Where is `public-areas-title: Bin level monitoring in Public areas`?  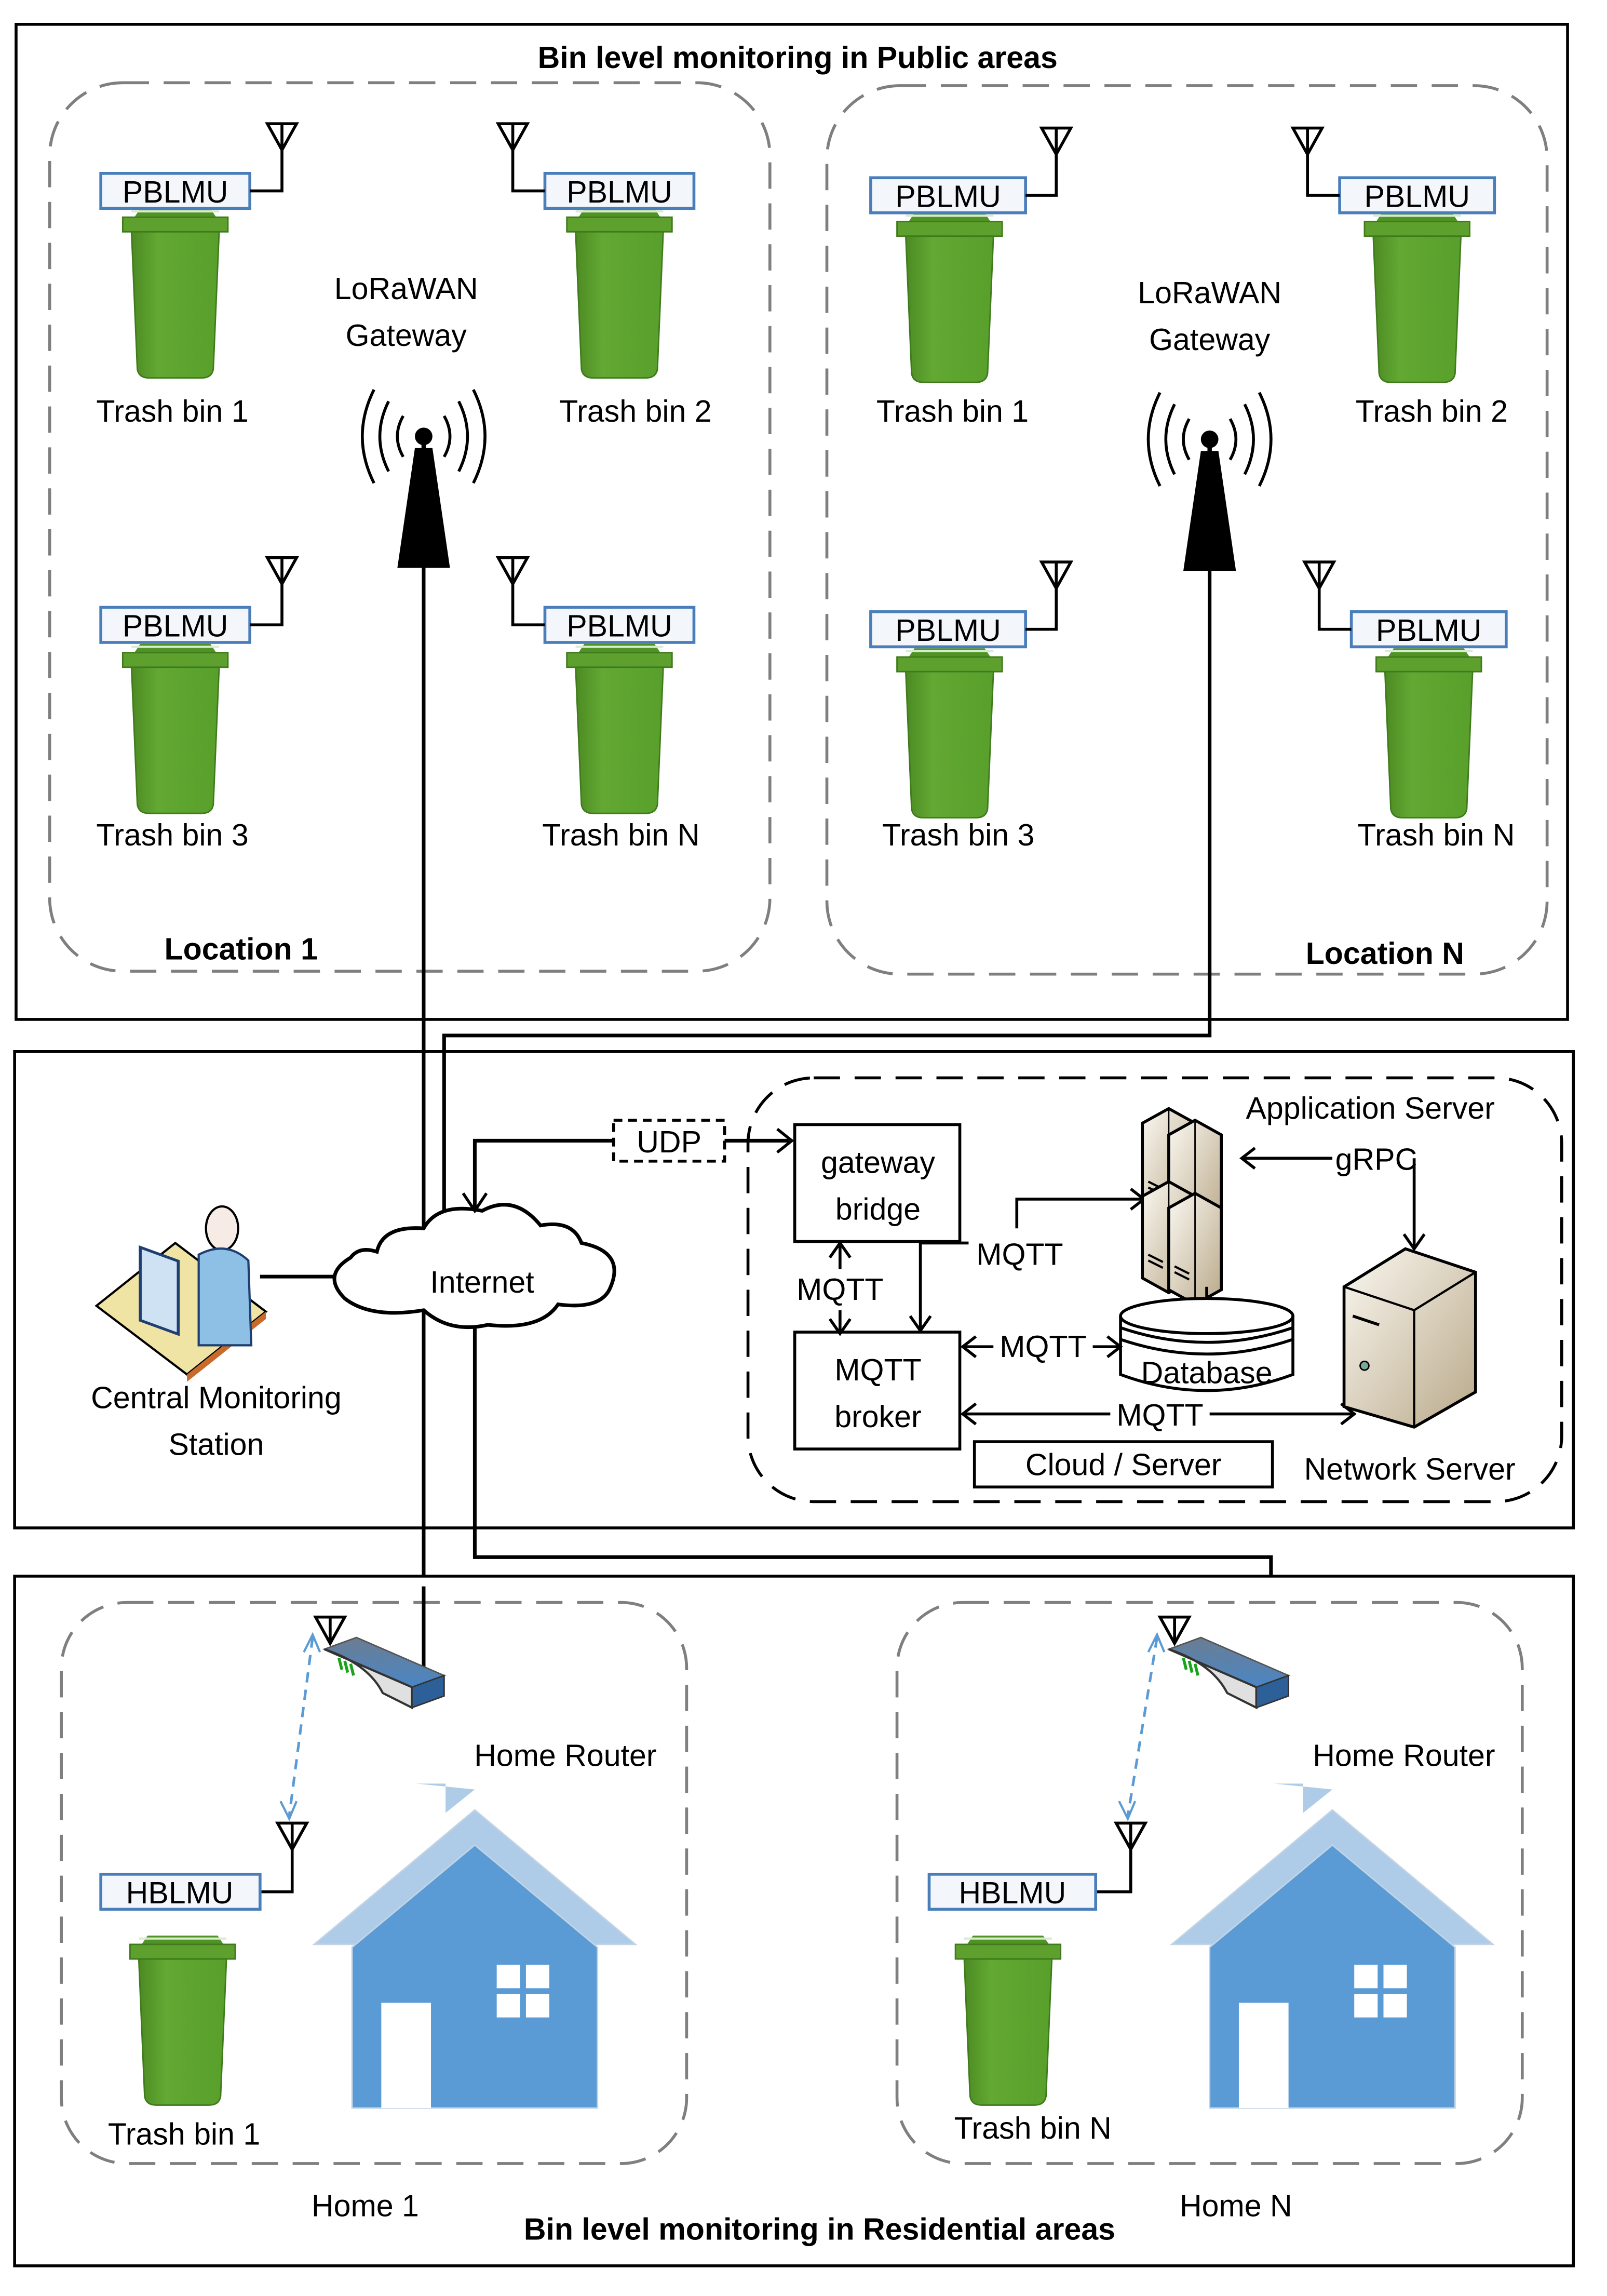 public-areas-title: Bin level monitoring in Public areas is located at coordinates (798, 58).